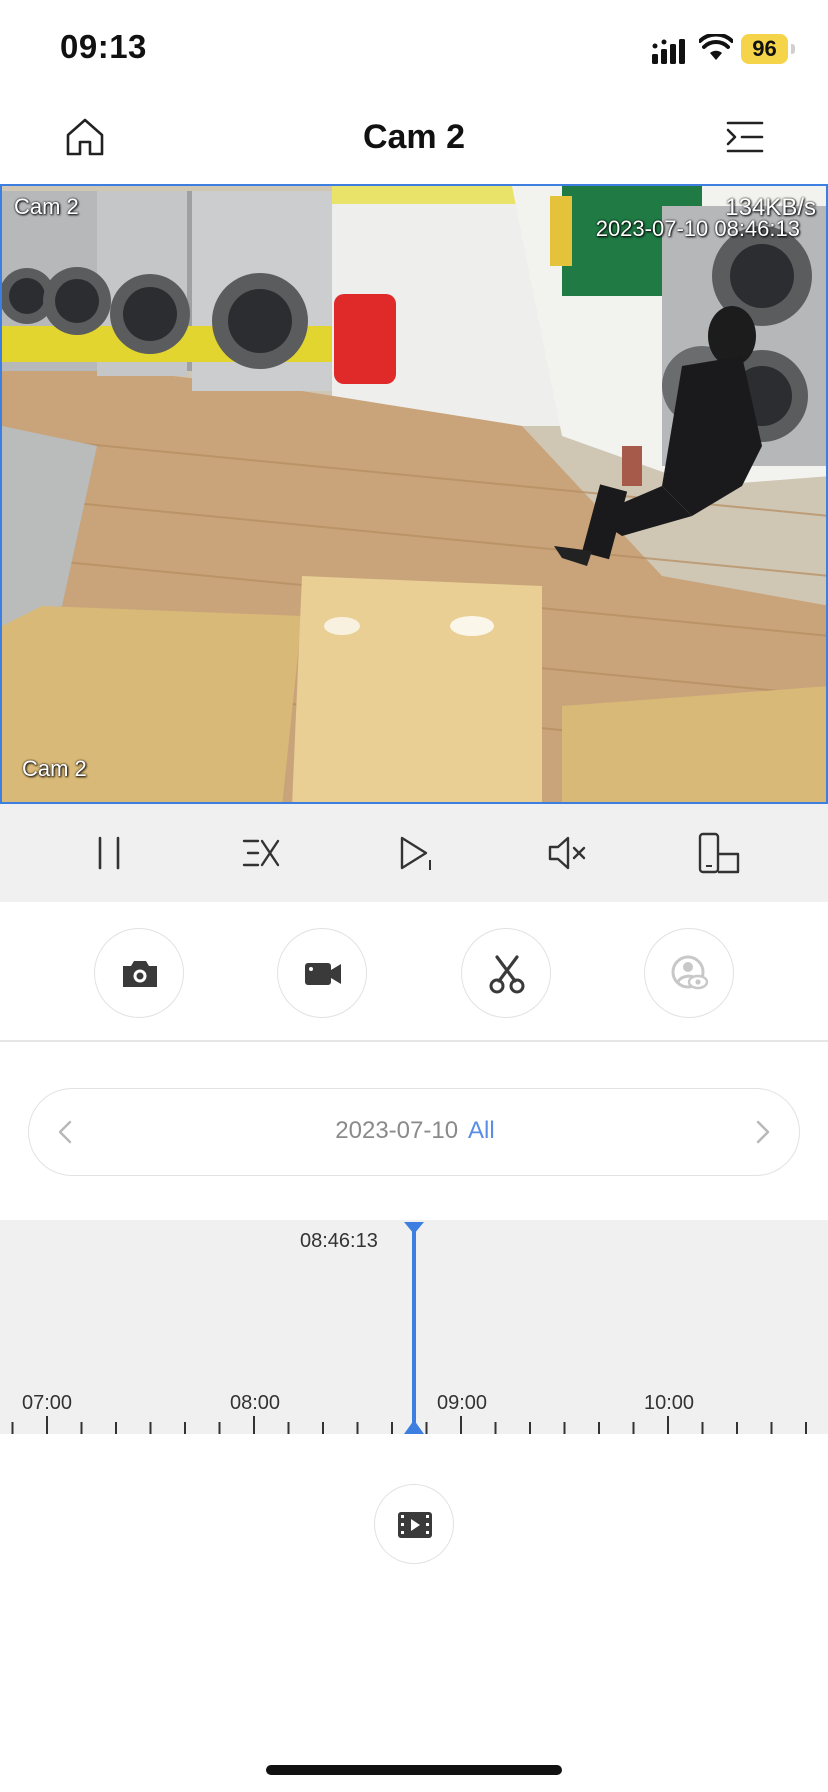  Describe the element at coordinates (793, 49) in the screenshot. I see `battery-tip` at that location.